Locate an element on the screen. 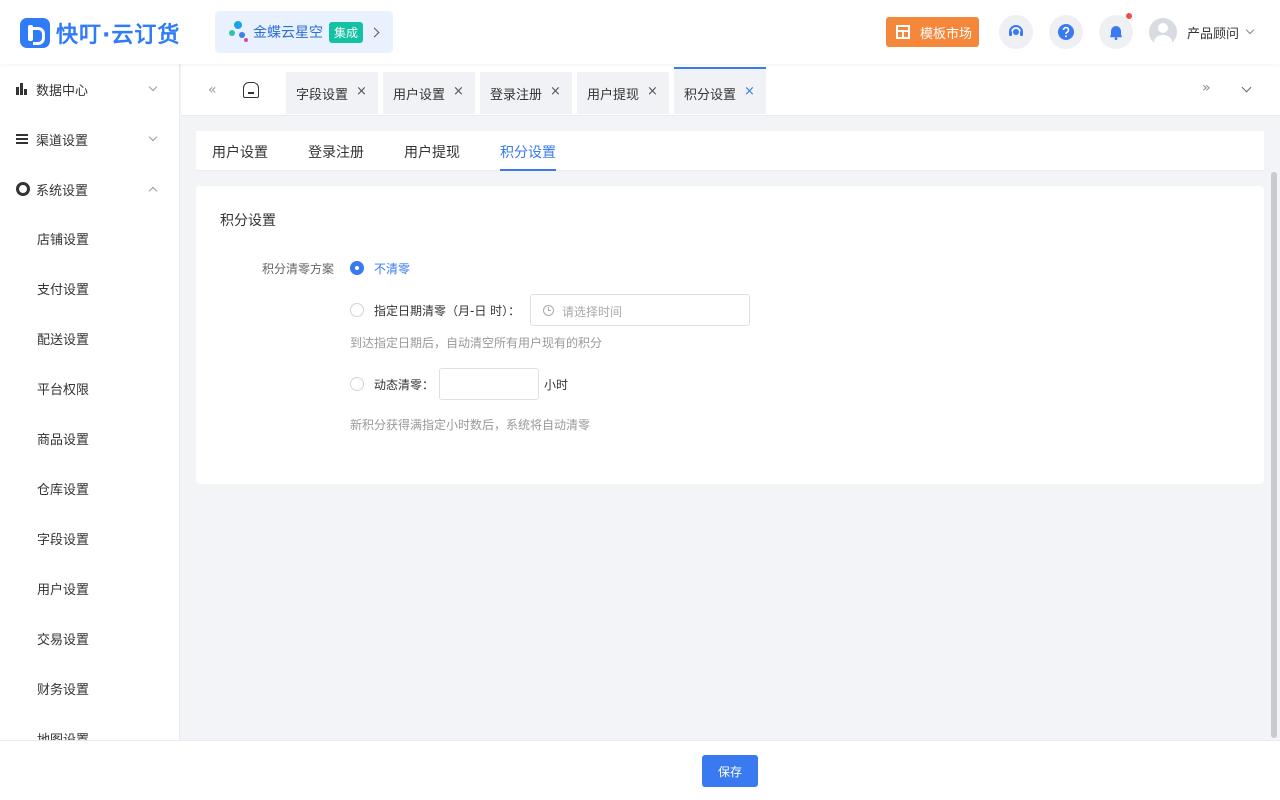 This screenshot has width=1280, height=800. logo-text: 快叮·云订货 is located at coordinates (118, 35).